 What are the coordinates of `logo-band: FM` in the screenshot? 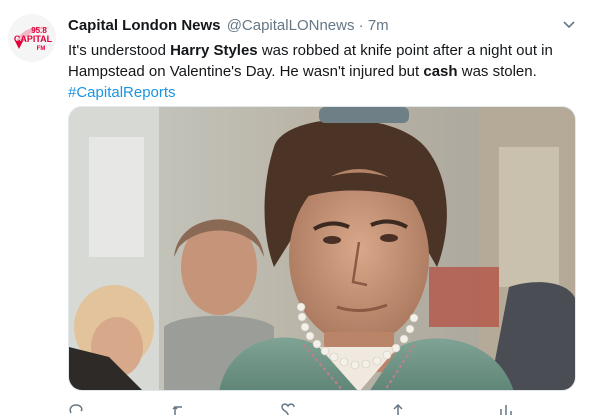 It's located at (41, 49).